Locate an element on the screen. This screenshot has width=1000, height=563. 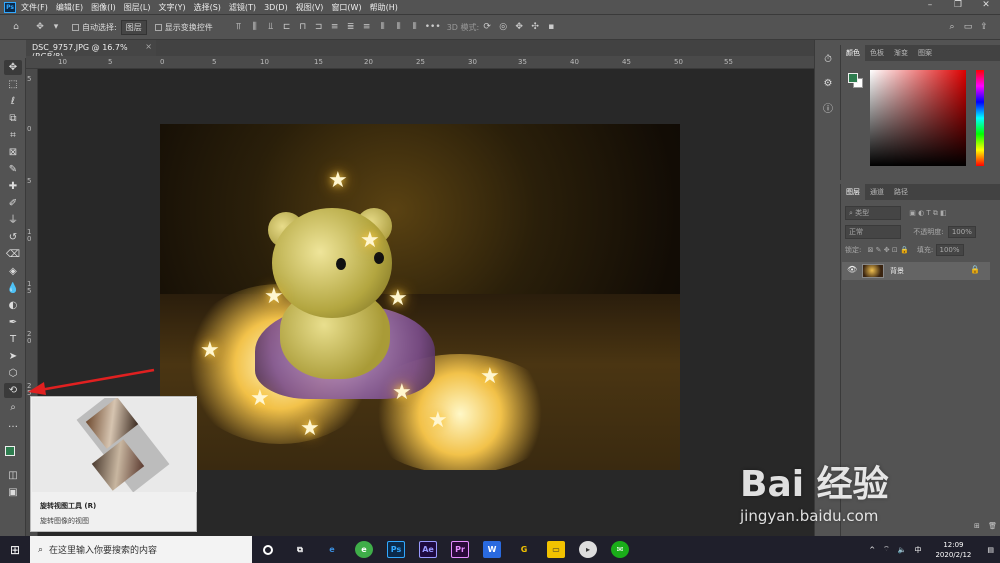
opacity-input: 100% is located at coordinates (961, 232).